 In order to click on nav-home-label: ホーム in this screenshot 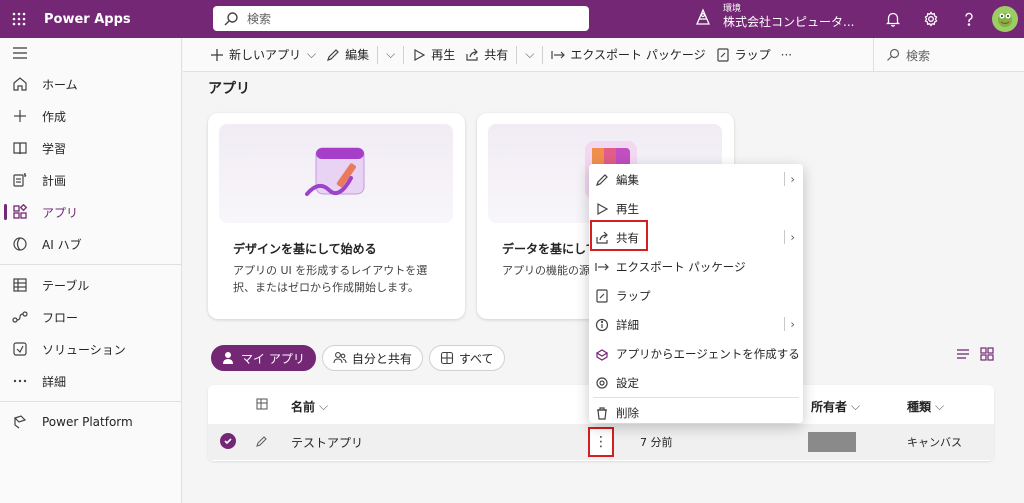, I will do `click(60, 84)`.